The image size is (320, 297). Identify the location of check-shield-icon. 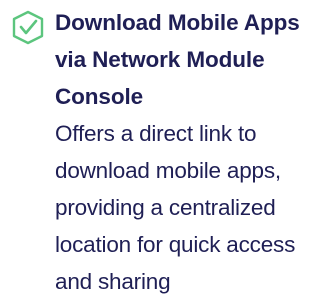
(28, 28).